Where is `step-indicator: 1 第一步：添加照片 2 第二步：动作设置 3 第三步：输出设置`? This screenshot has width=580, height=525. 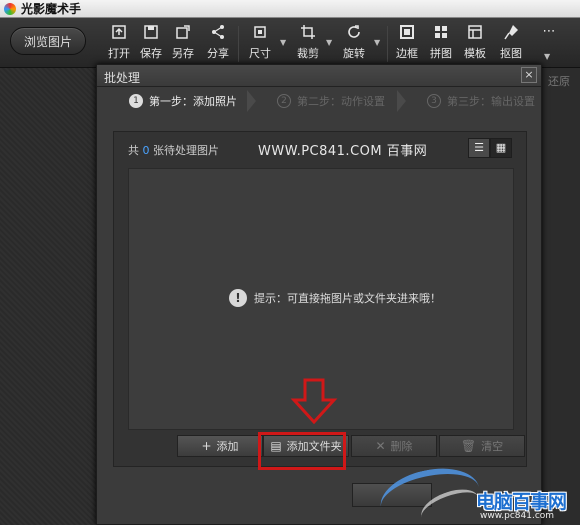
step-indicator: 1 第一步：添加照片 2 第二步：动作设置 3 第三步：输出设置 is located at coordinates (319, 101).